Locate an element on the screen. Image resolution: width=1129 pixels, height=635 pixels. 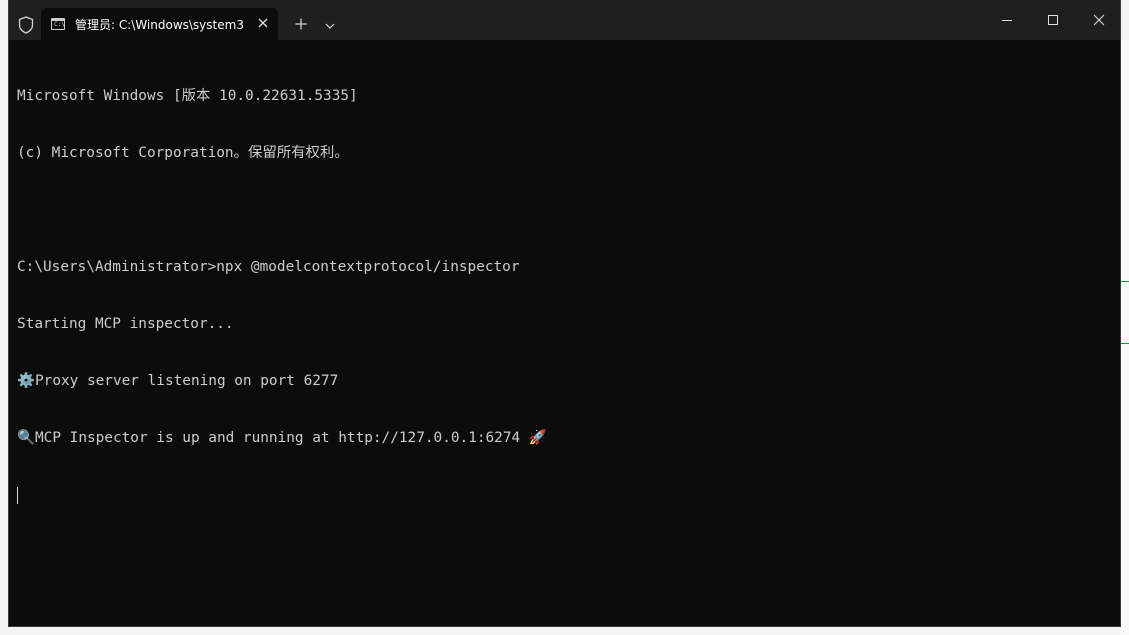
console-prompt-line is located at coordinates (564, 495).